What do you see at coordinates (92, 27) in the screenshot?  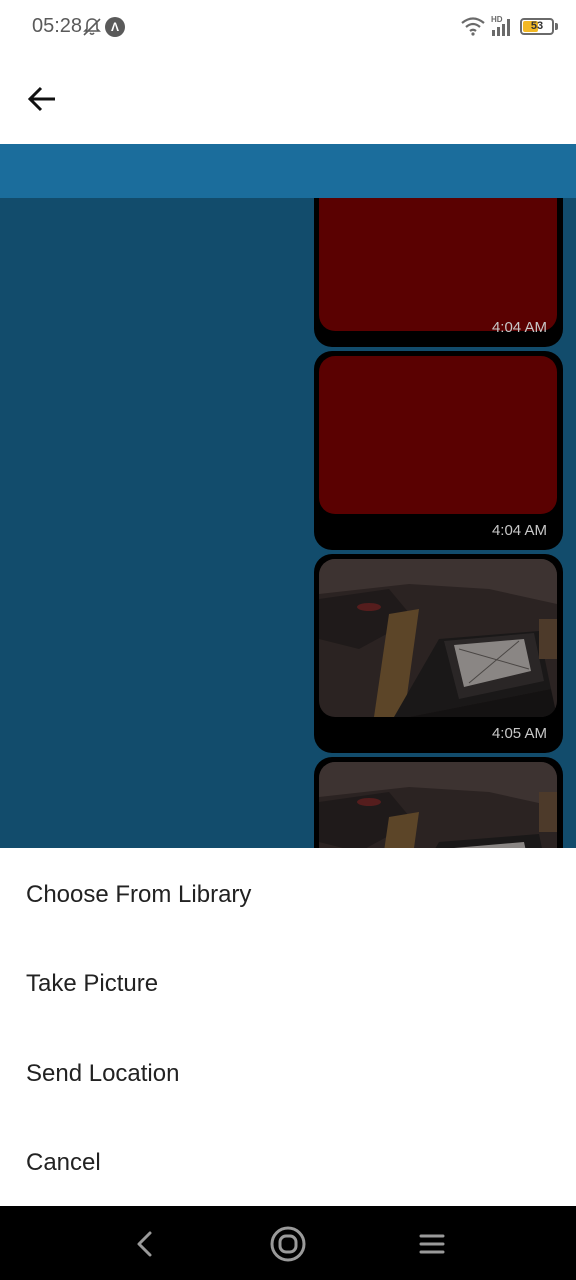 I see `bell-off-icon` at bounding box center [92, 27].